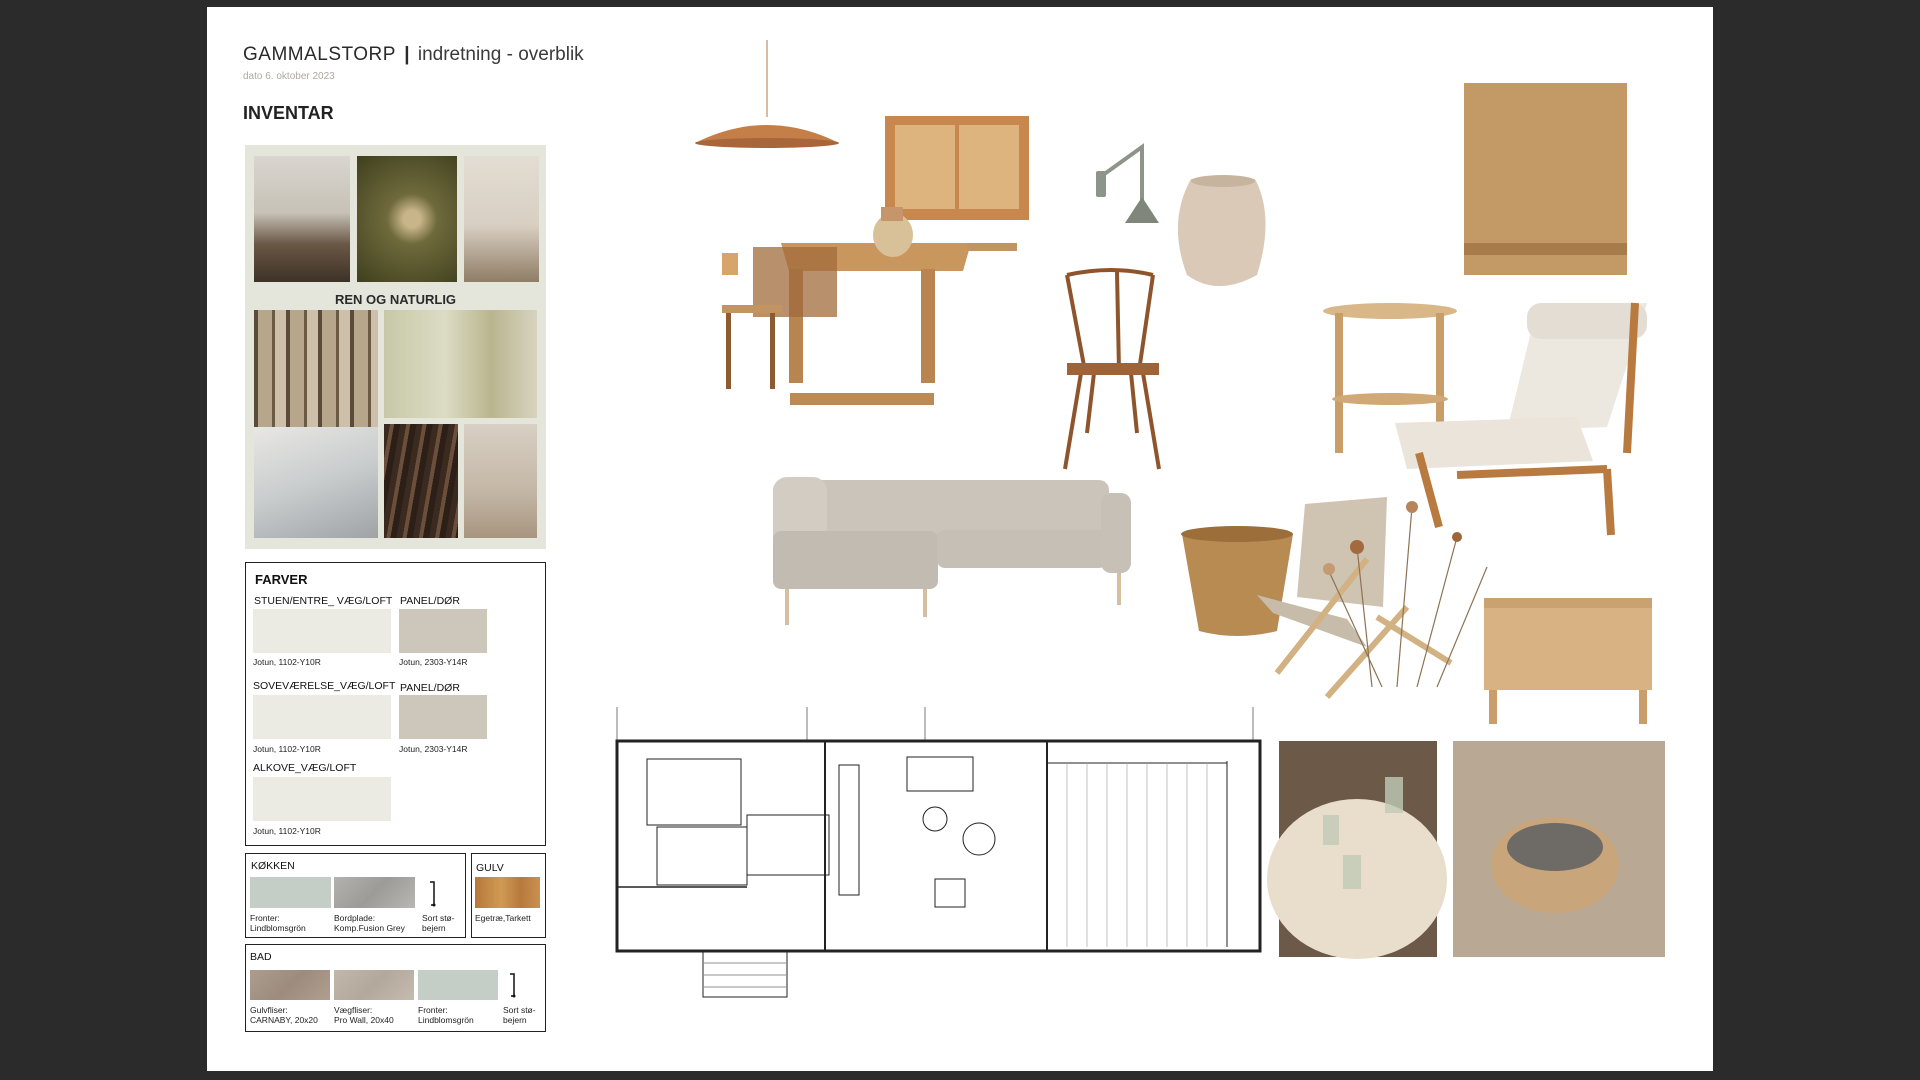 The width and height of the screenshot is (1920, 1080). Describe the element at coordinates (1221, 230) in the screenshot. I see `ceramic-pot` at that location.